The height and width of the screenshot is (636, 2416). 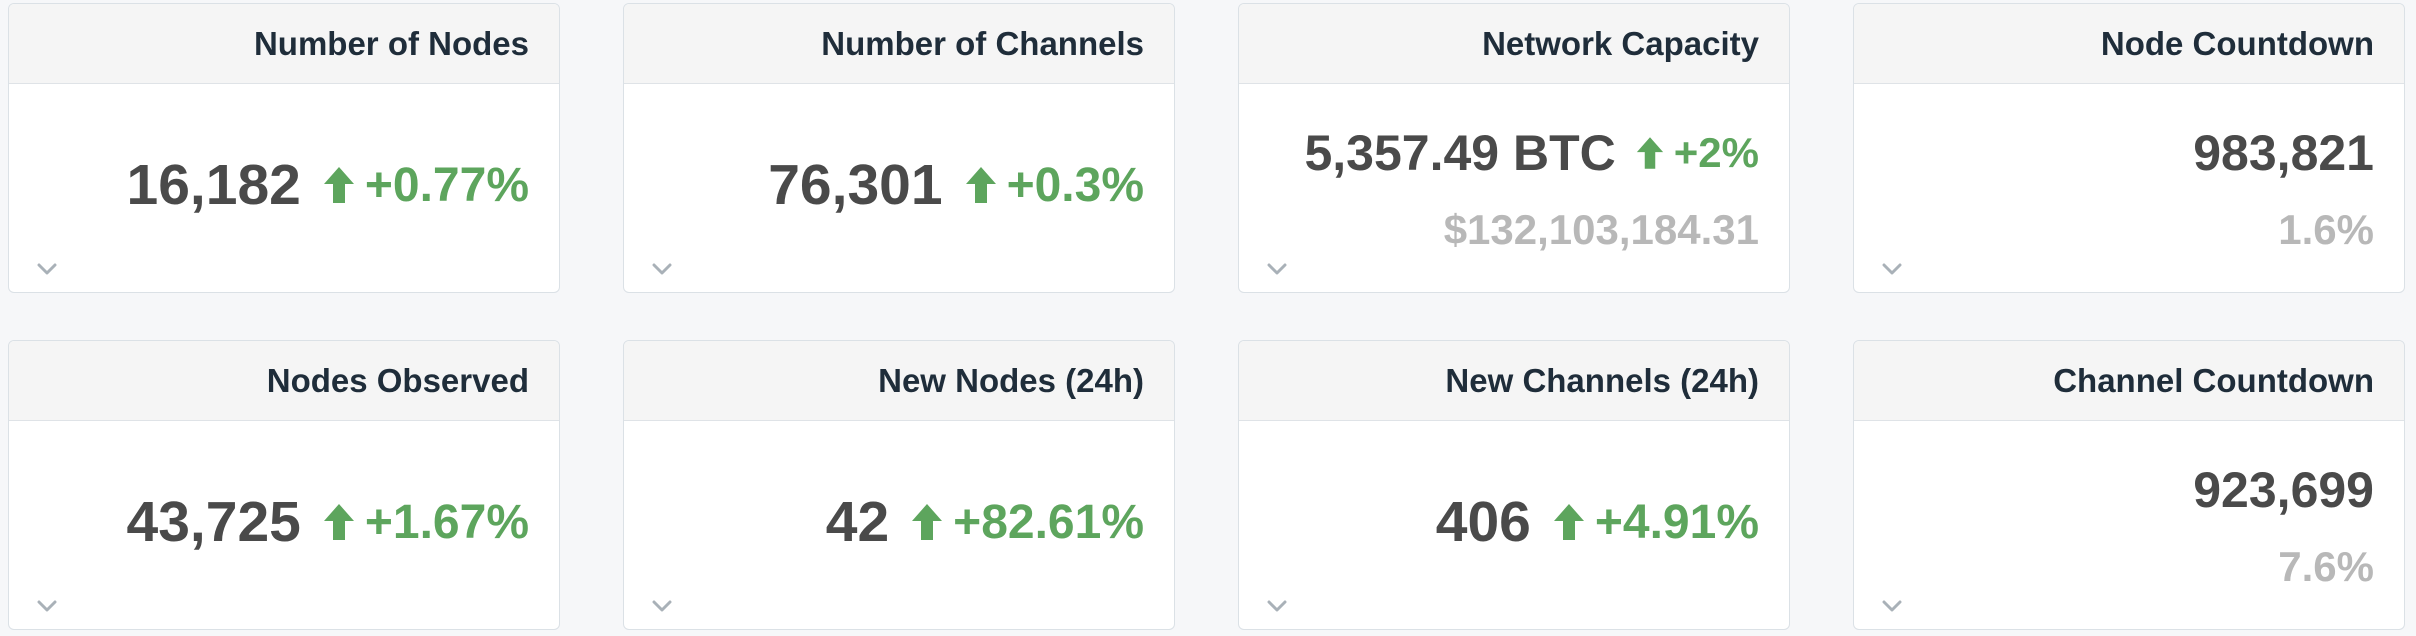 I want to click on card-title: Node Countdown, so click(x=2129, y=44).